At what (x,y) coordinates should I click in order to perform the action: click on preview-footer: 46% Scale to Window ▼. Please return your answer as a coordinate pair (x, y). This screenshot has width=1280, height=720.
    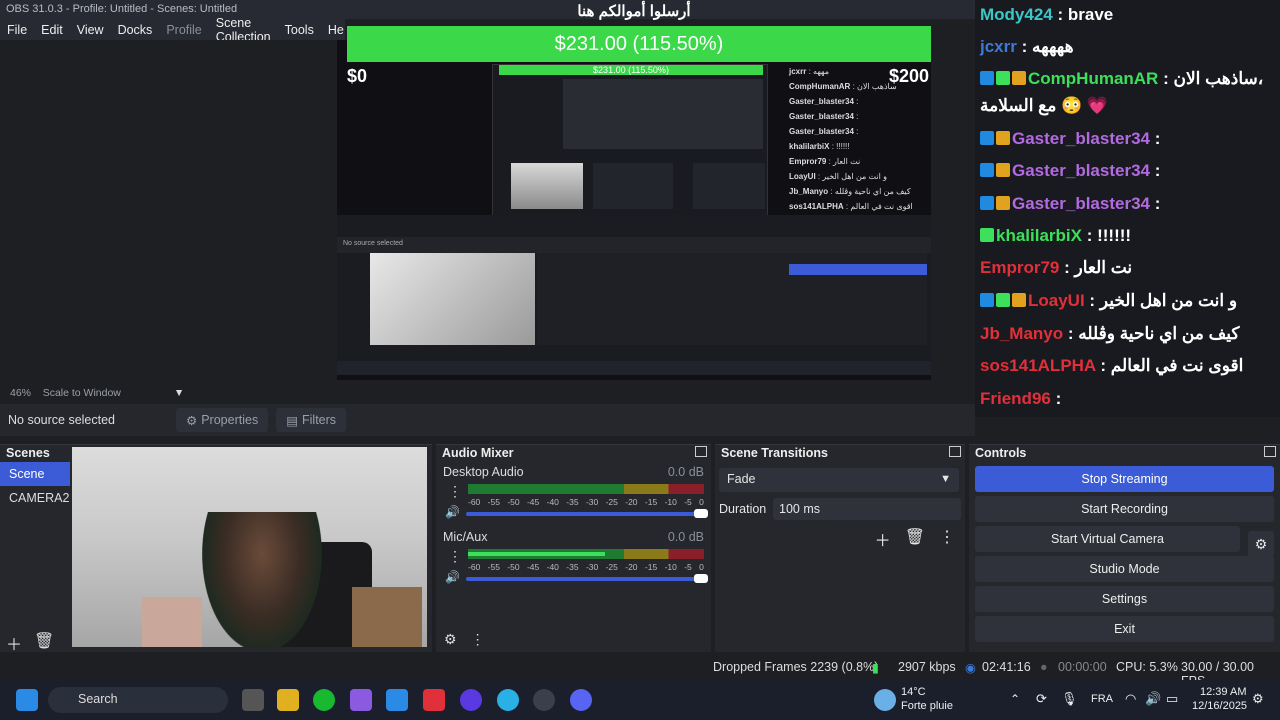
    Looking at the image, I should click on (487, 393).